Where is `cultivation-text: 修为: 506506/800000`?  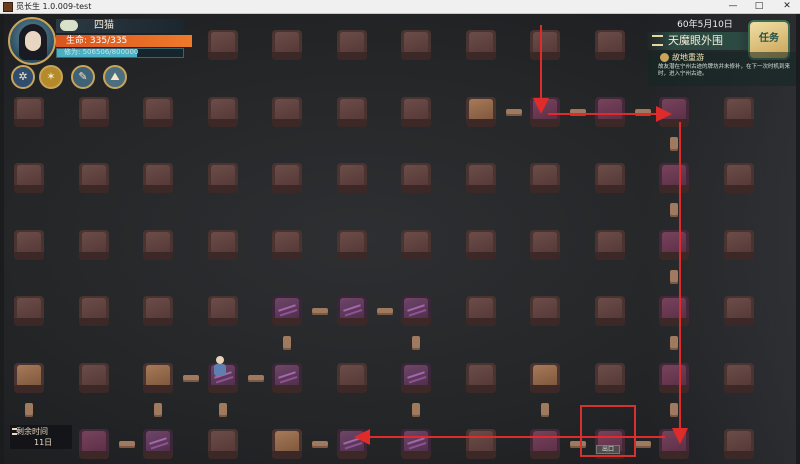 cultivation-text: 修为: 506506/800000 is located at coordinates (101, 52).